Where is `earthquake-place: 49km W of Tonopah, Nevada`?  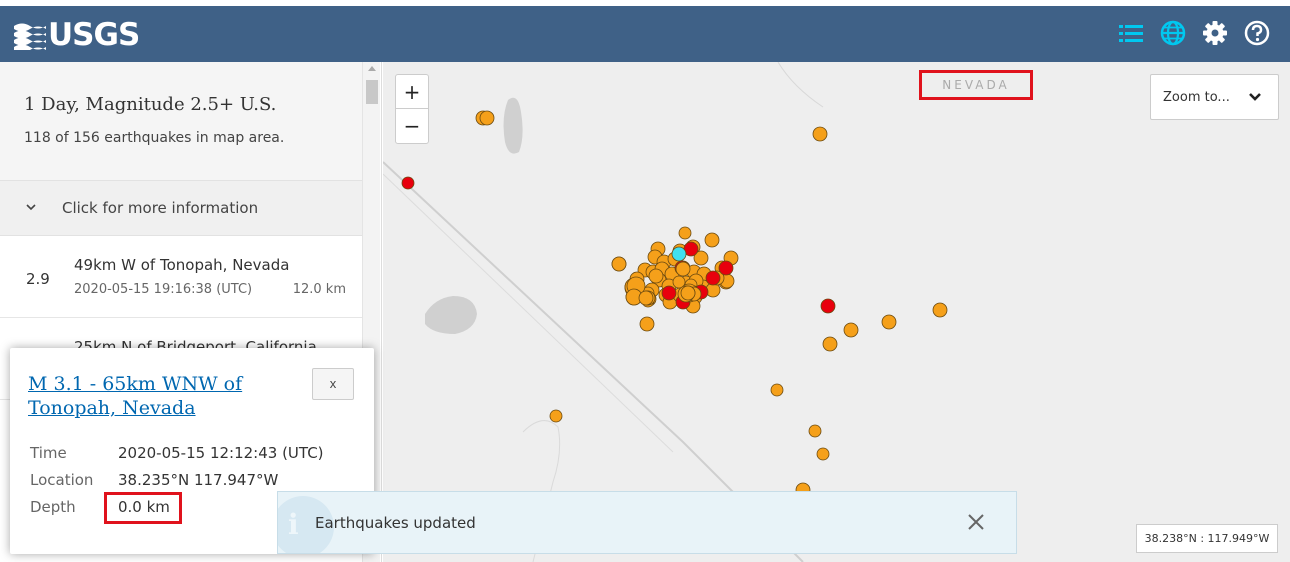 earthquake-place: 49km W of Tonopah, Nevada is located at coordinates (182, 265).